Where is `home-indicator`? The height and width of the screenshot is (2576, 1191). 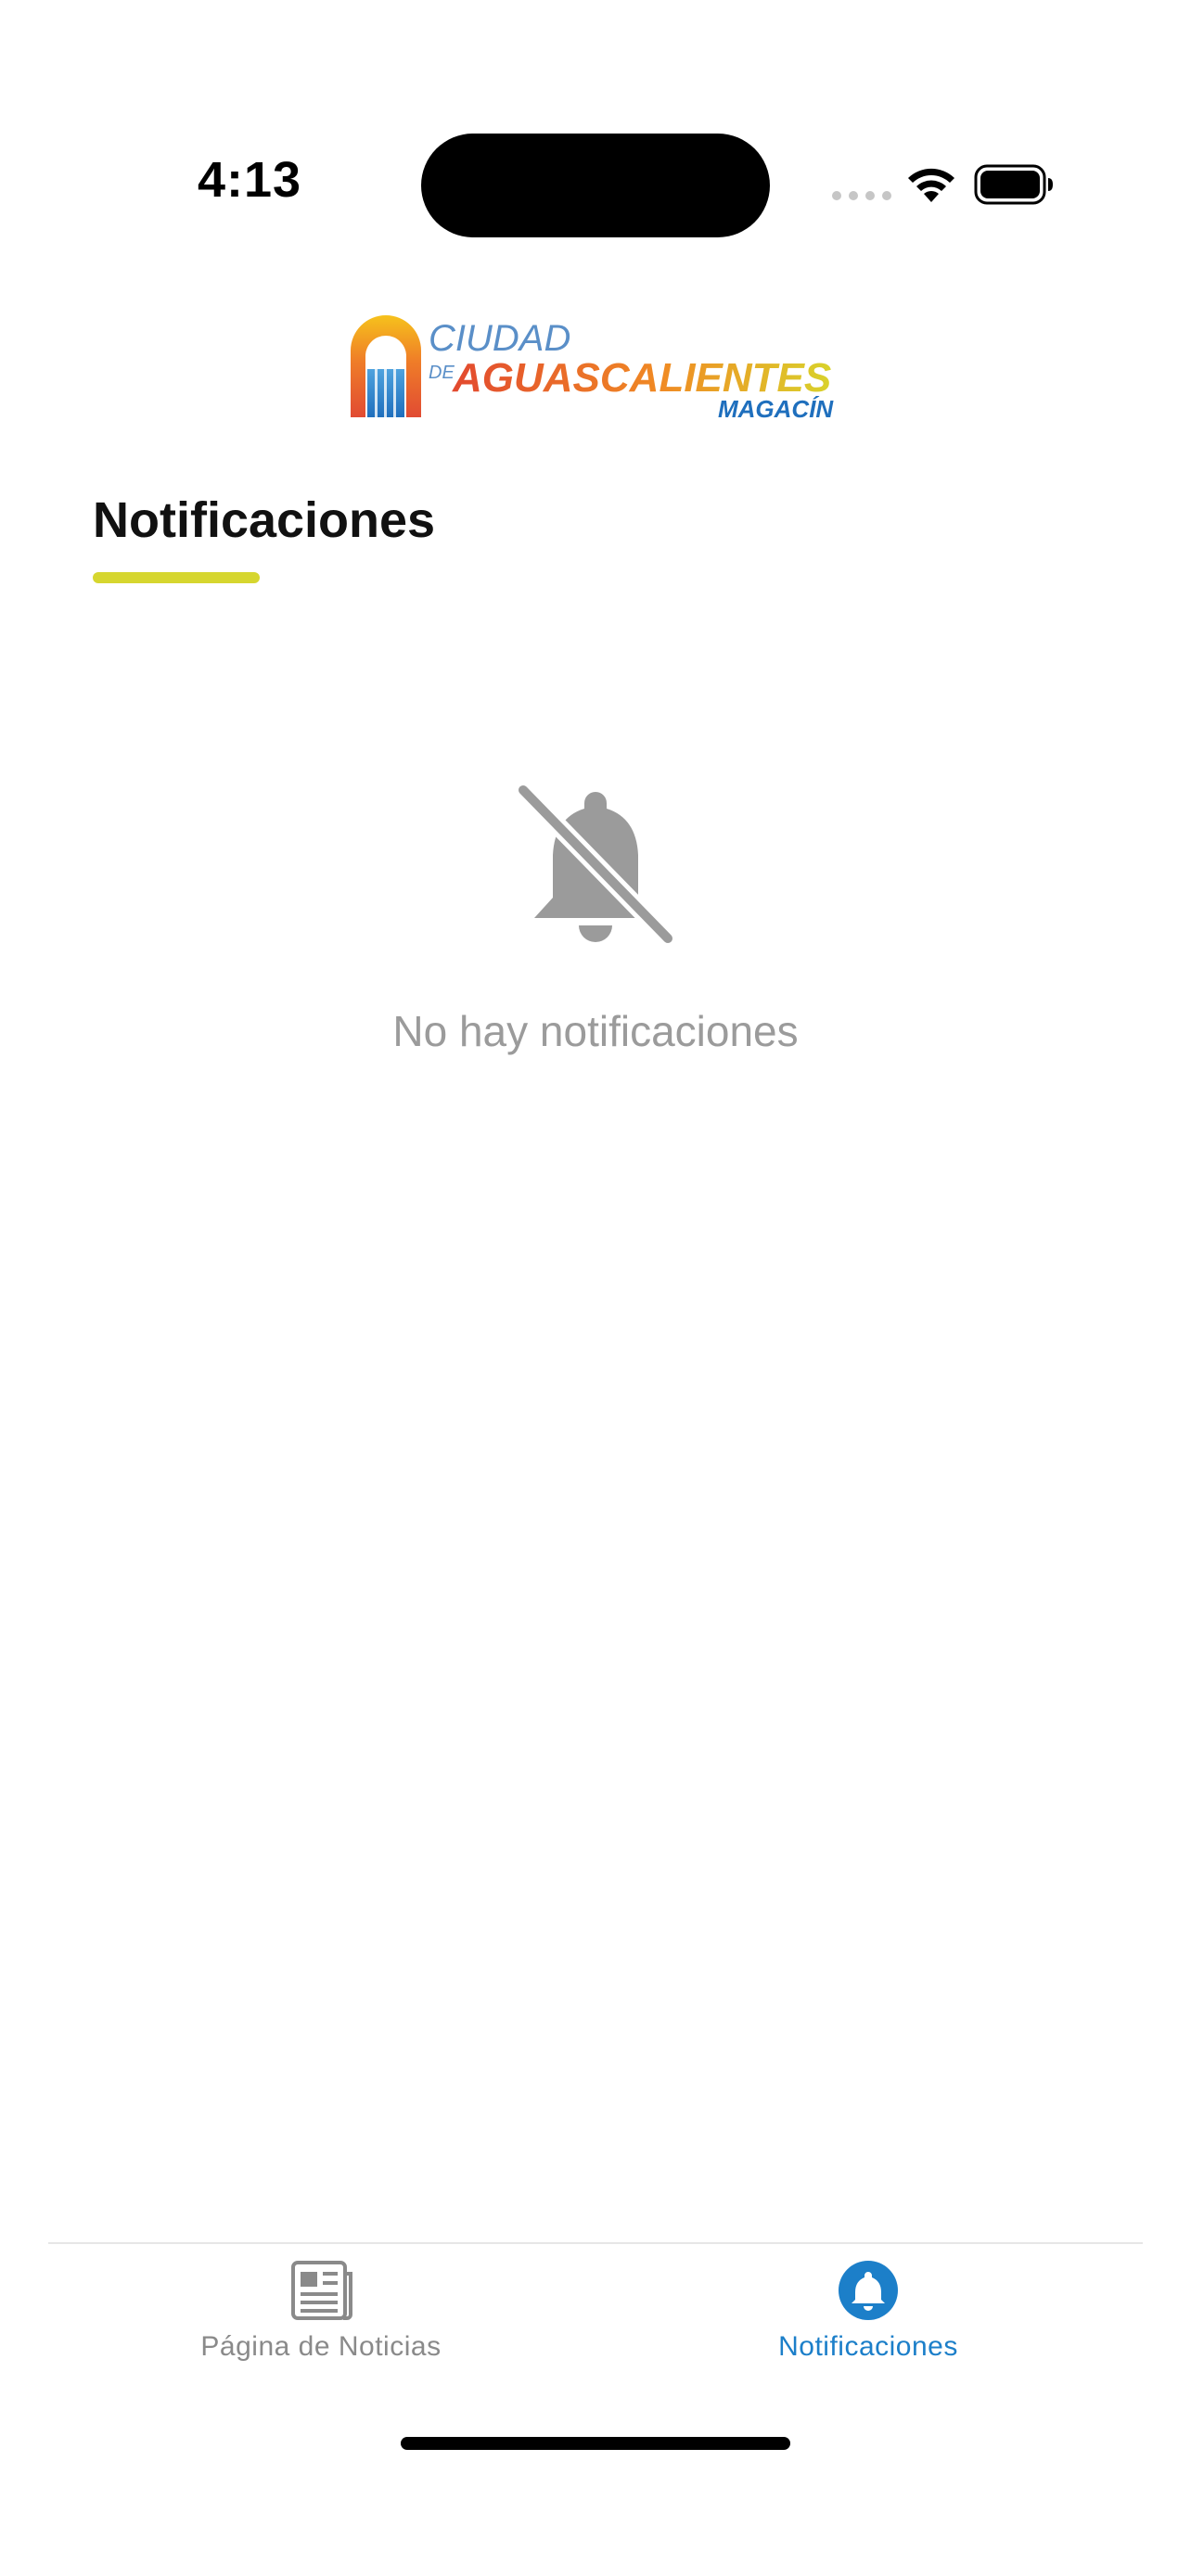
home-indicator is located at coordinates (595, 2444).